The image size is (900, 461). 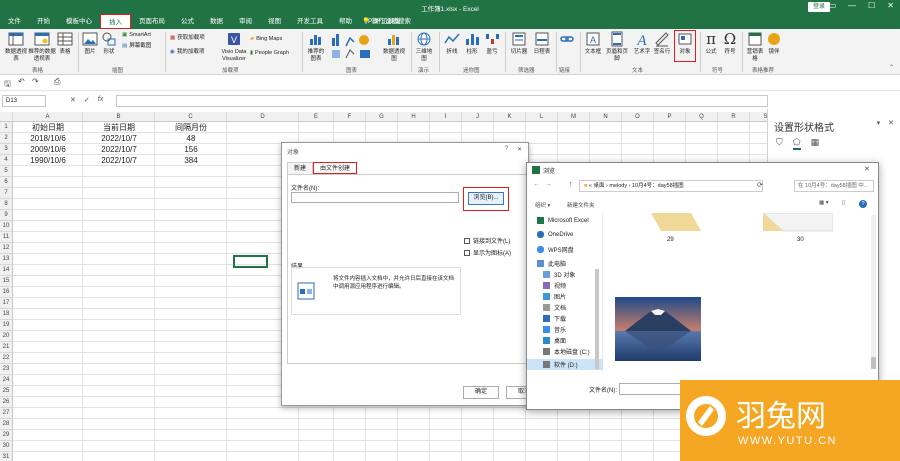 I want to click on cell: 156, so click(x=191, y=149).